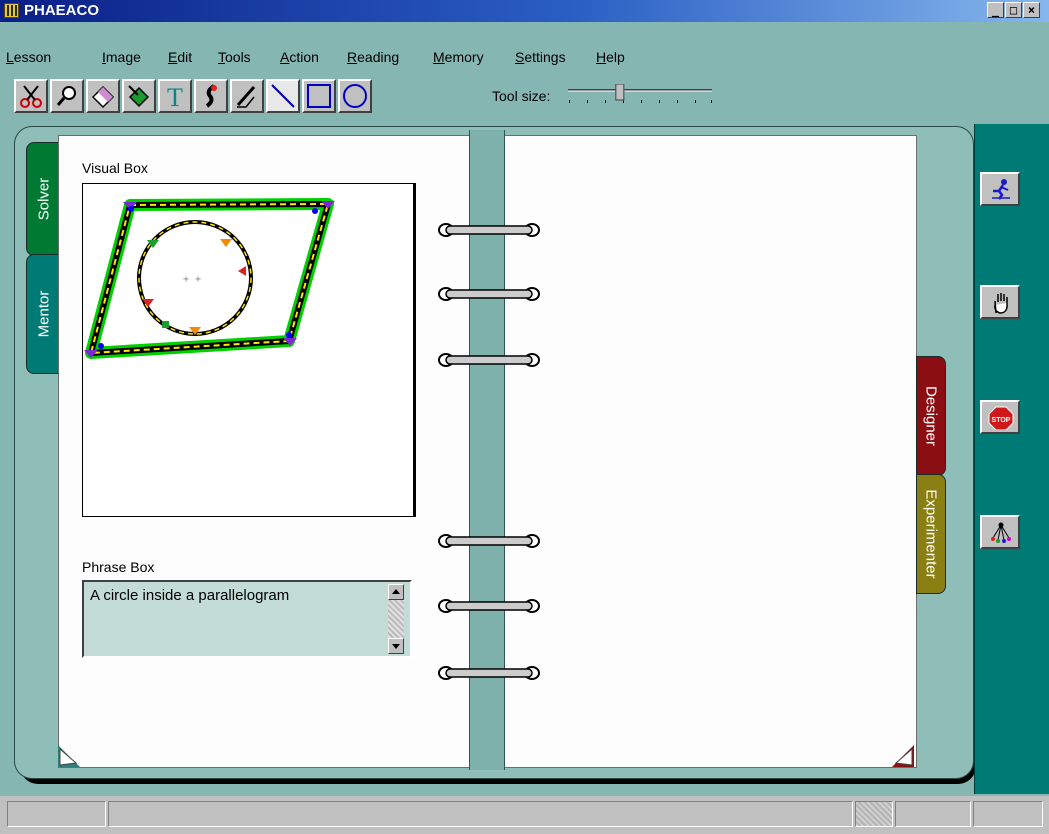 This screenshot has width=1049, height=834. Describe the element at coordinates (121, 57) in the screenshot. I see `menu-image: Image` at that location.